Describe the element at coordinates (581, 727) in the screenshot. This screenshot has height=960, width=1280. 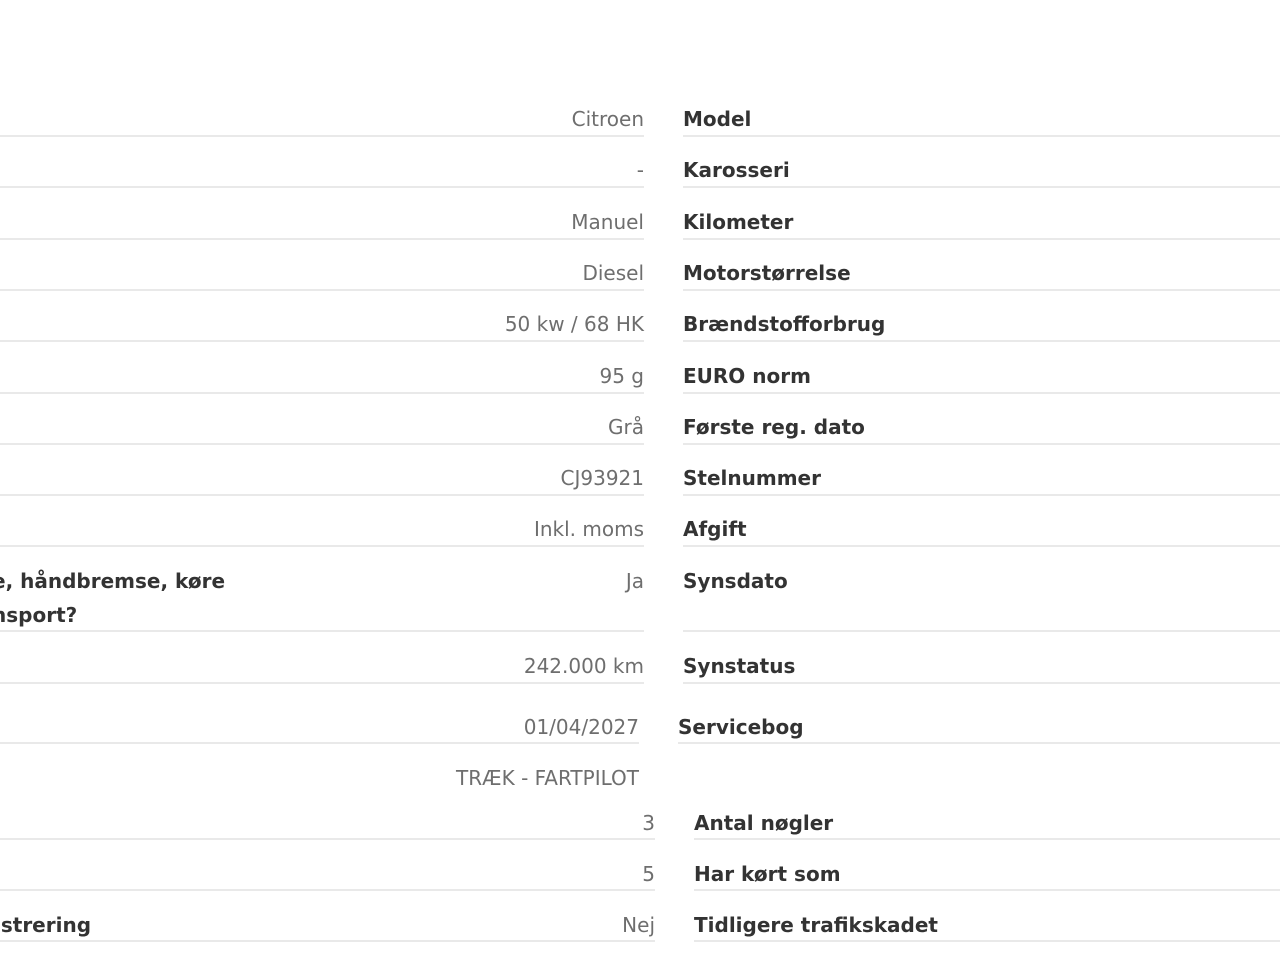
I see `left-value: 01/04/2027` at that location.